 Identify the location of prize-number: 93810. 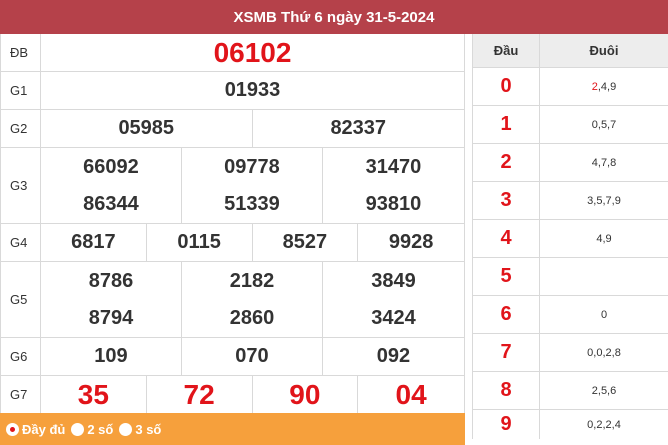
(393, 204).